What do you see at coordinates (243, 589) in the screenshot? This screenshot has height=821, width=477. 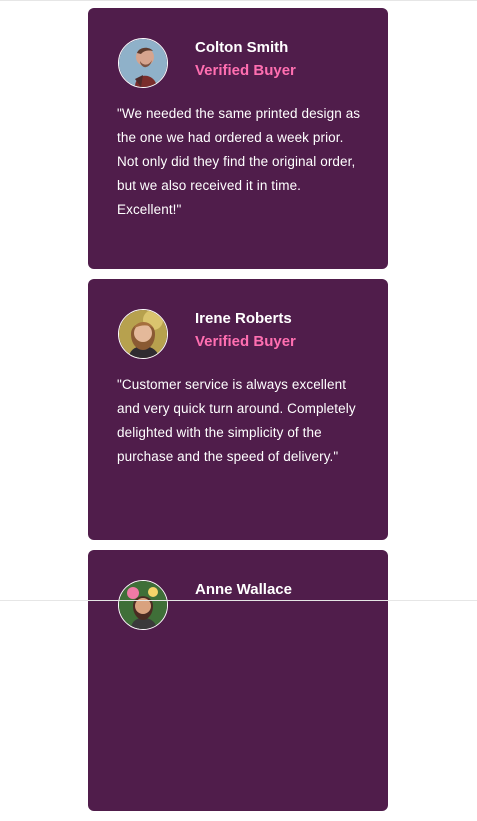 I see `reviewer-name: Anne Wallace` at bounding box center [243, 589].